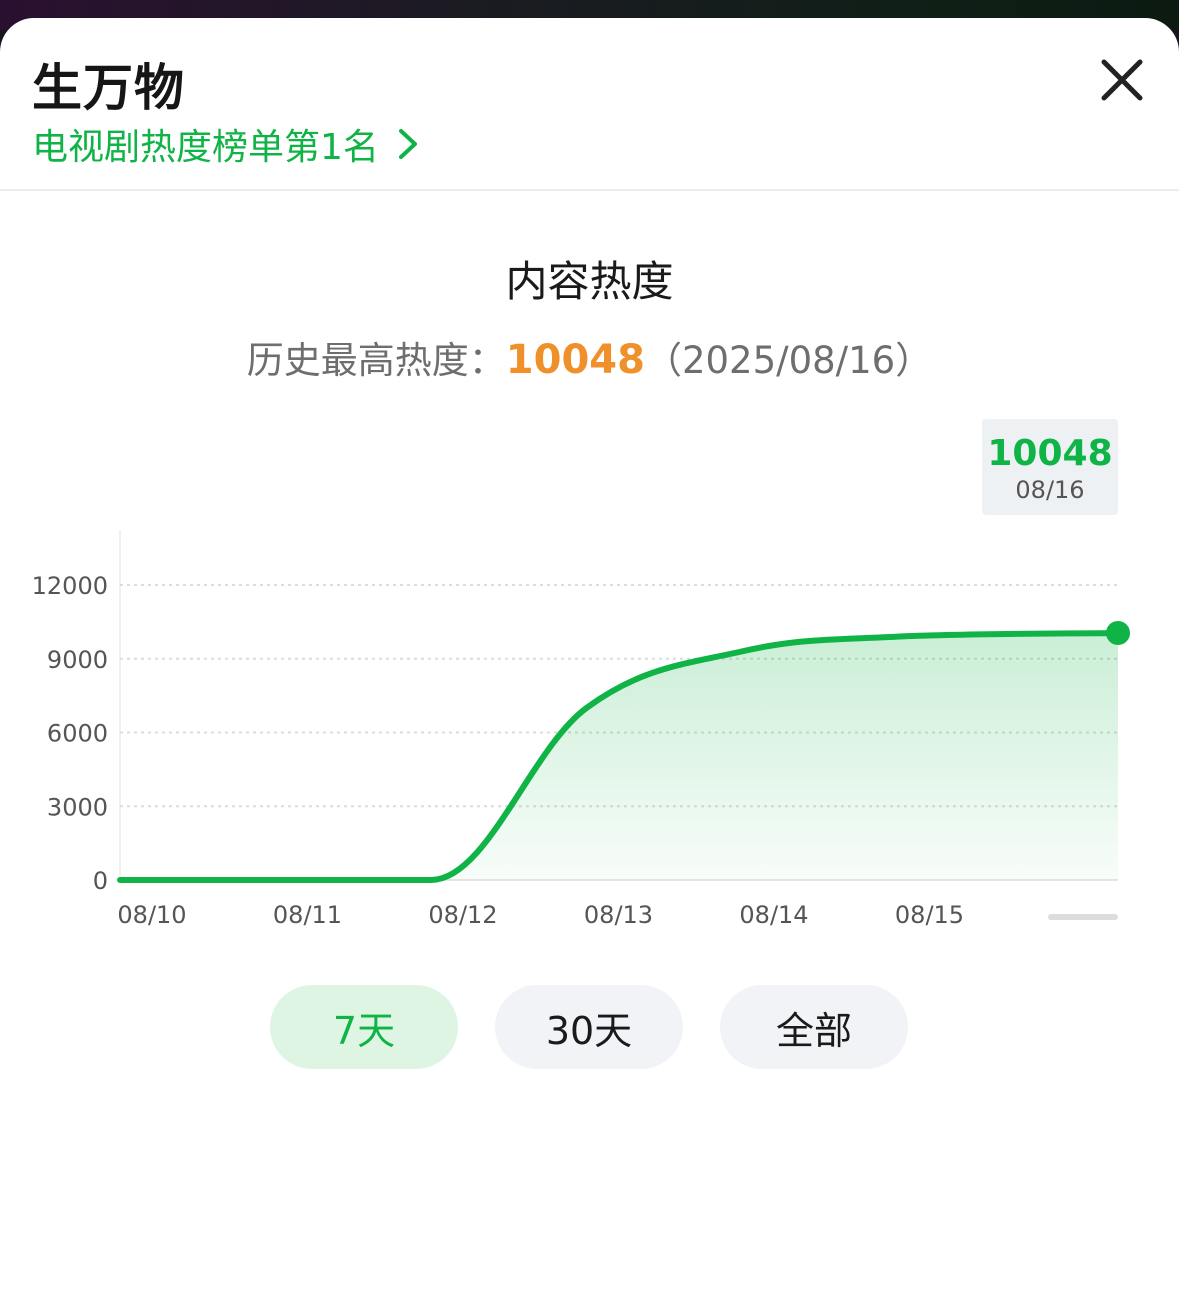  What do you see at coordinates (1083, 917) in the screenshot?
I see `x-tick-fade` at bounding box center [1083, 917].